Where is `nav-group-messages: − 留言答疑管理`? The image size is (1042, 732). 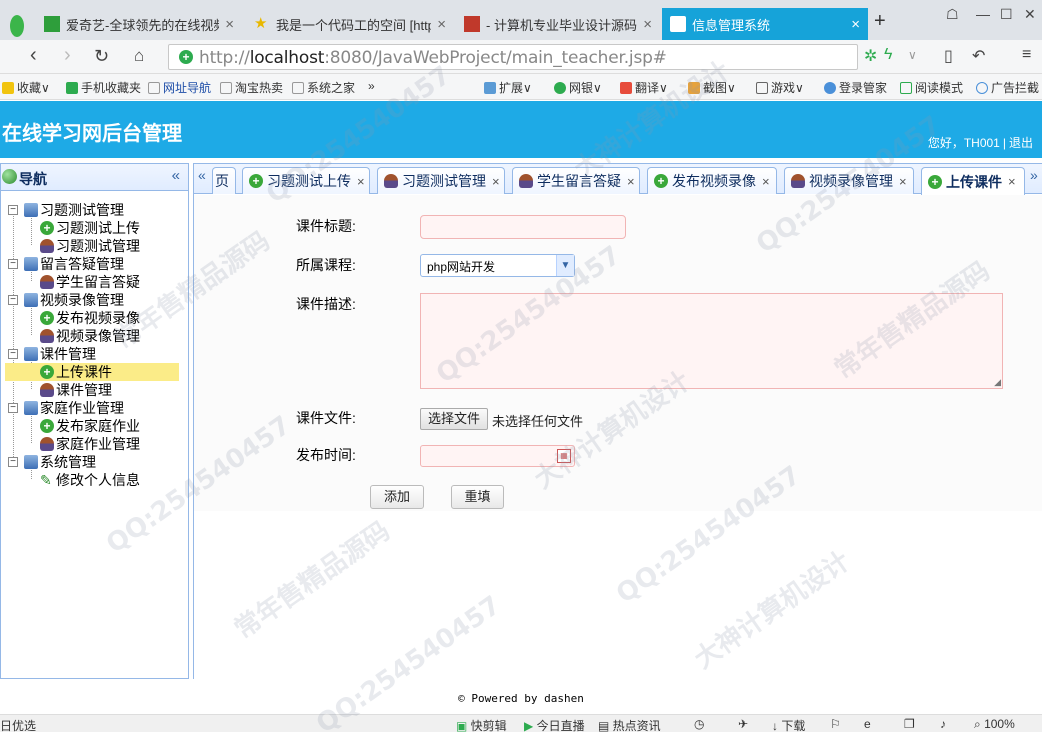
nav-group-messages: − 留言答疑管理 is located at coordinates (94, 264).